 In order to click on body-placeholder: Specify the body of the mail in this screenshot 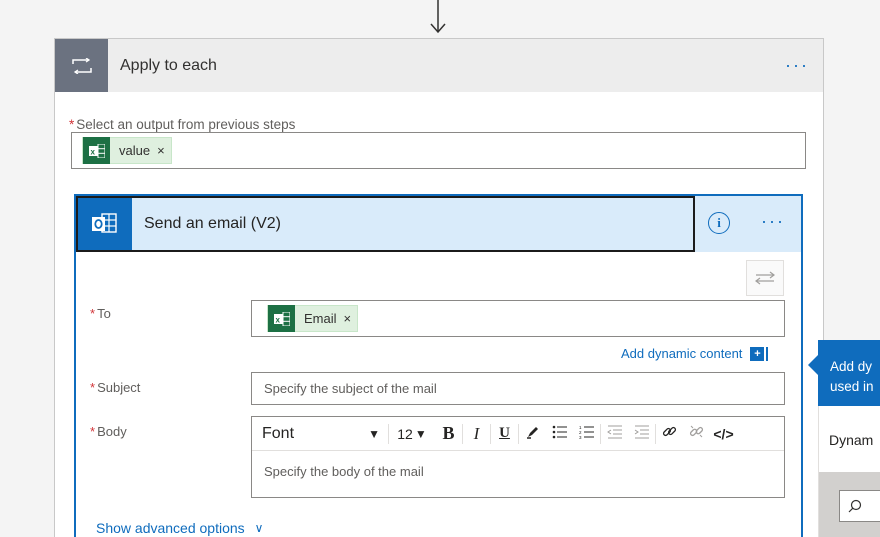, I will do `click(344, 471)`.